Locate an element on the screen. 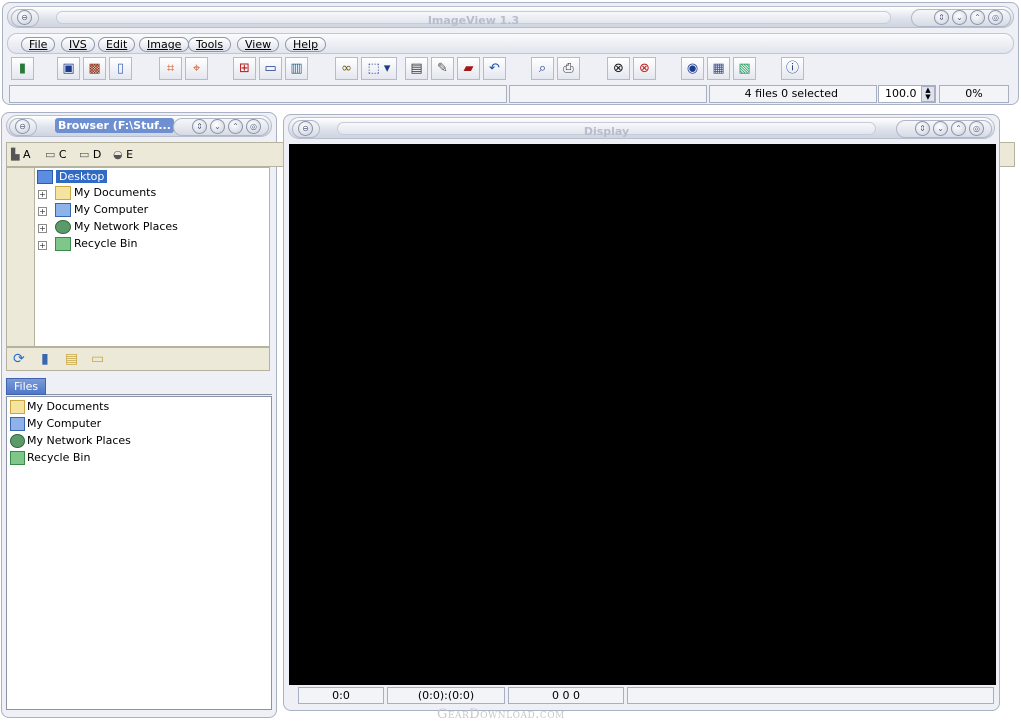  tree-item-my-computer: My Computer is located at coordinates (101, 210).